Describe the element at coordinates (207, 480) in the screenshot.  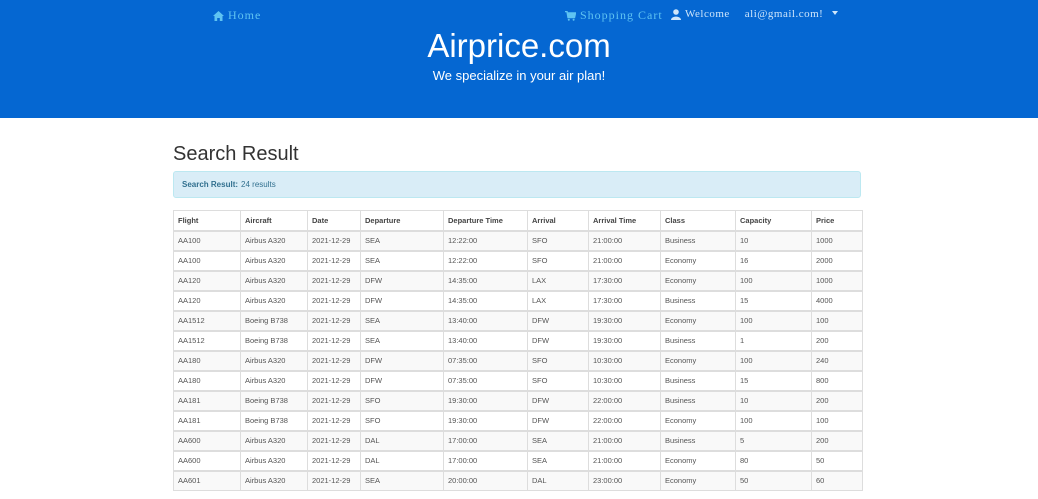
I see `table-cell: AA601` at that location.